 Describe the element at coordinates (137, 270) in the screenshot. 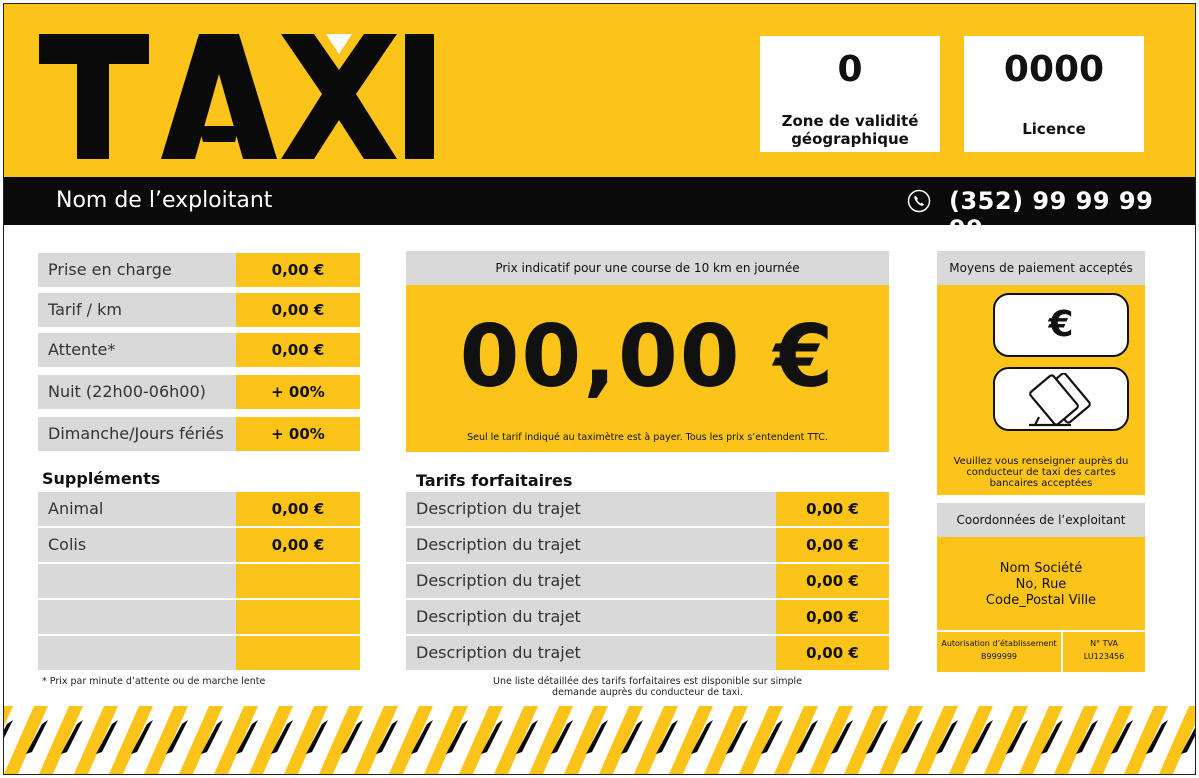

I see `tarif-label: Prise en charge` at that location.